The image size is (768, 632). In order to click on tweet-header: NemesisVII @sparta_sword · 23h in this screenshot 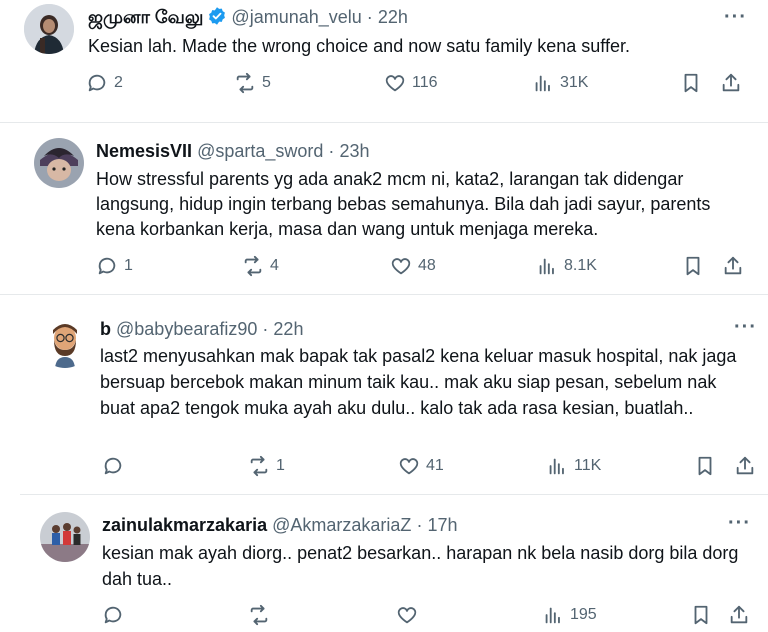, I will do `click(232, 151)`.